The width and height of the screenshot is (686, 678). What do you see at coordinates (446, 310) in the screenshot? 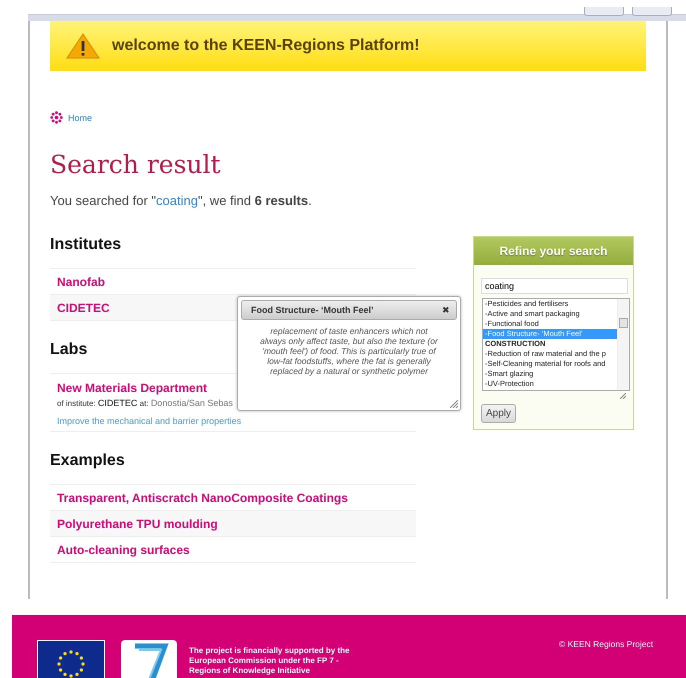
I see `close-button: ✖` at bounding box center [446, 310].